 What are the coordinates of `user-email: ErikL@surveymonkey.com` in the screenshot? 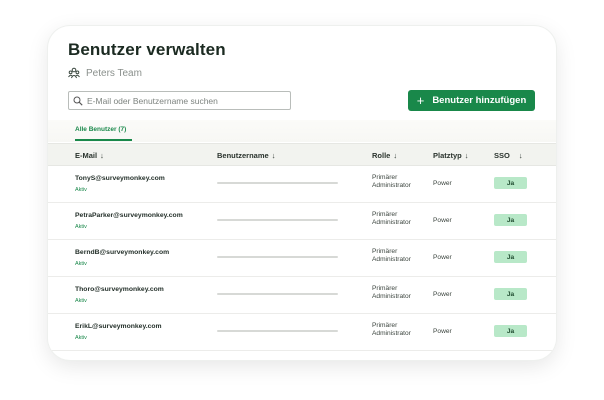 It's located at (118, 326).